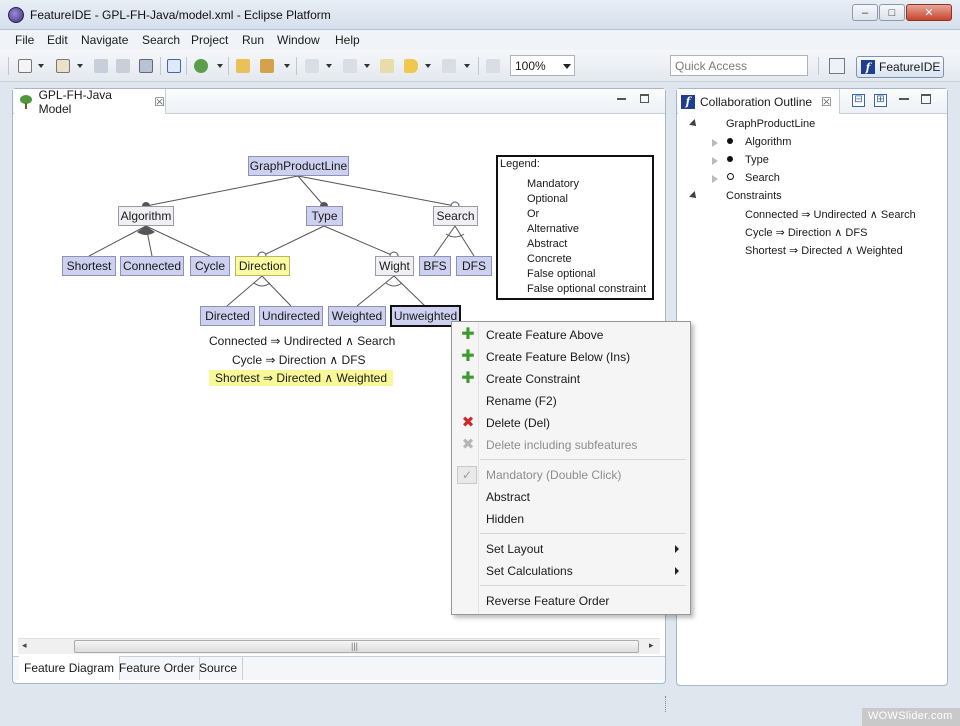 Image resolution: width=960 pixels, height=726 pixels. Describe the element at coordinates (911, 717) in the screenshot. I see `watermark: WOWSlider.com` at that location.